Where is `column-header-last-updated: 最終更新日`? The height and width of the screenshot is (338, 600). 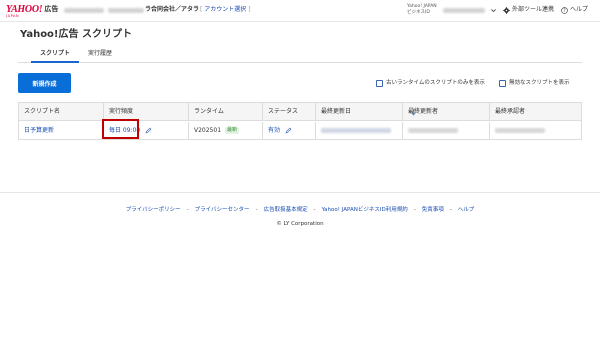 column-header-last-updated: 最終更新日 is located at coordinates (359, 112).